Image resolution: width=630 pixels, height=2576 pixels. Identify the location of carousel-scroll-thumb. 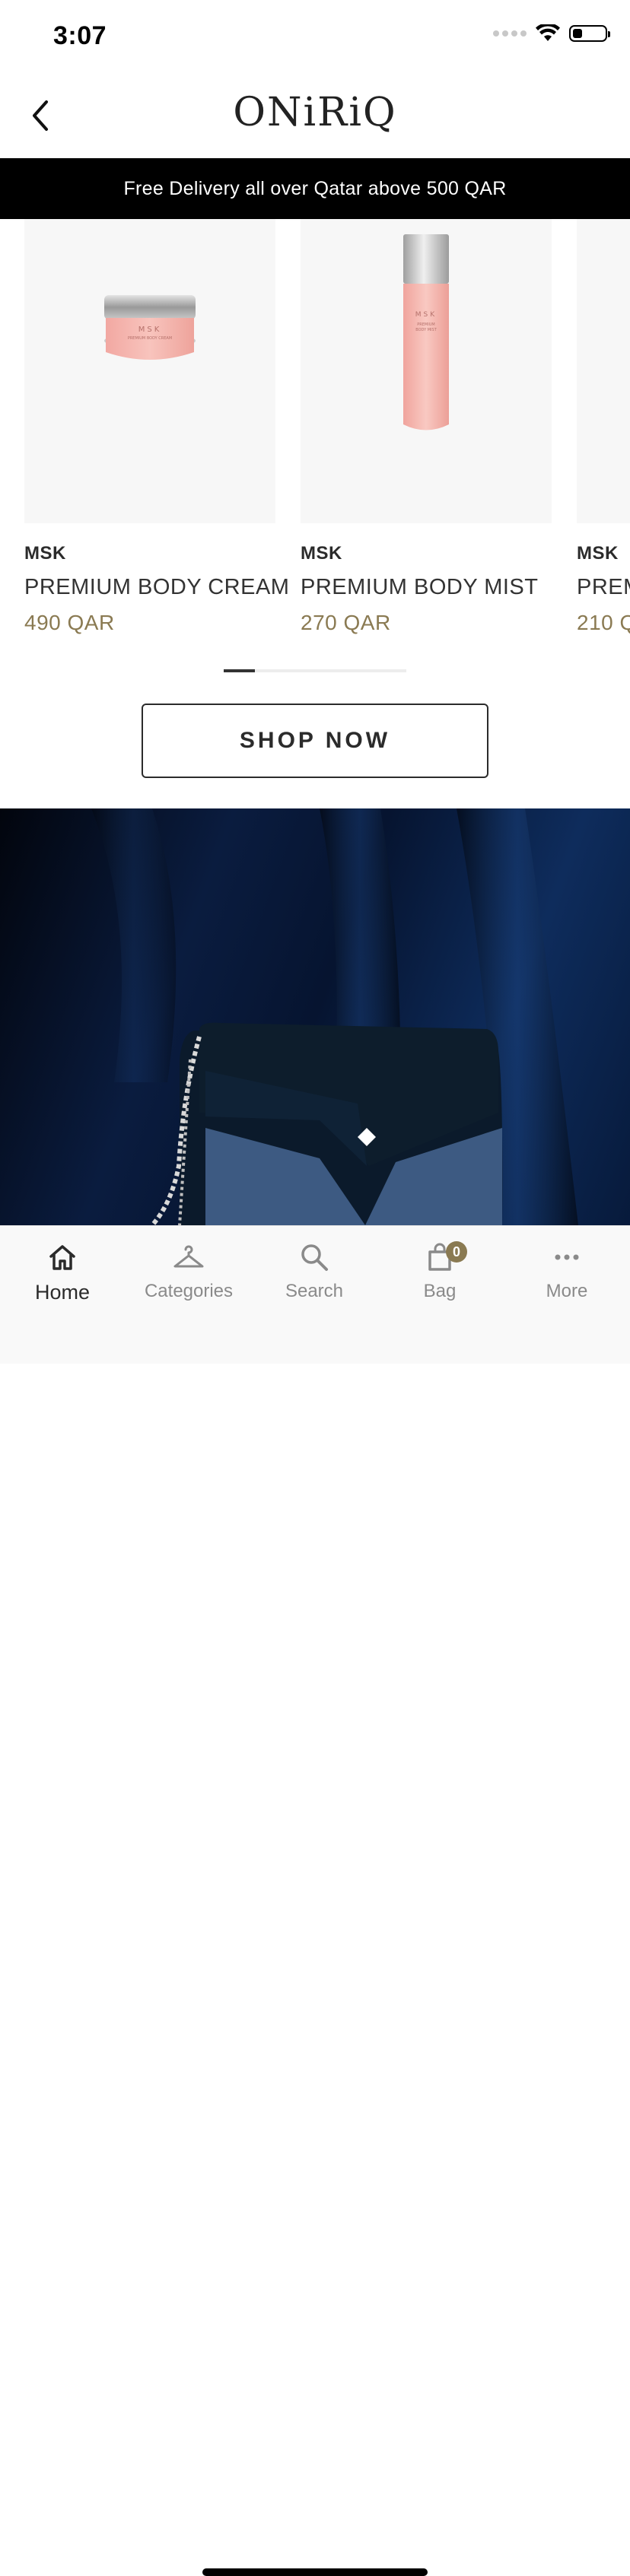
(239, 670).